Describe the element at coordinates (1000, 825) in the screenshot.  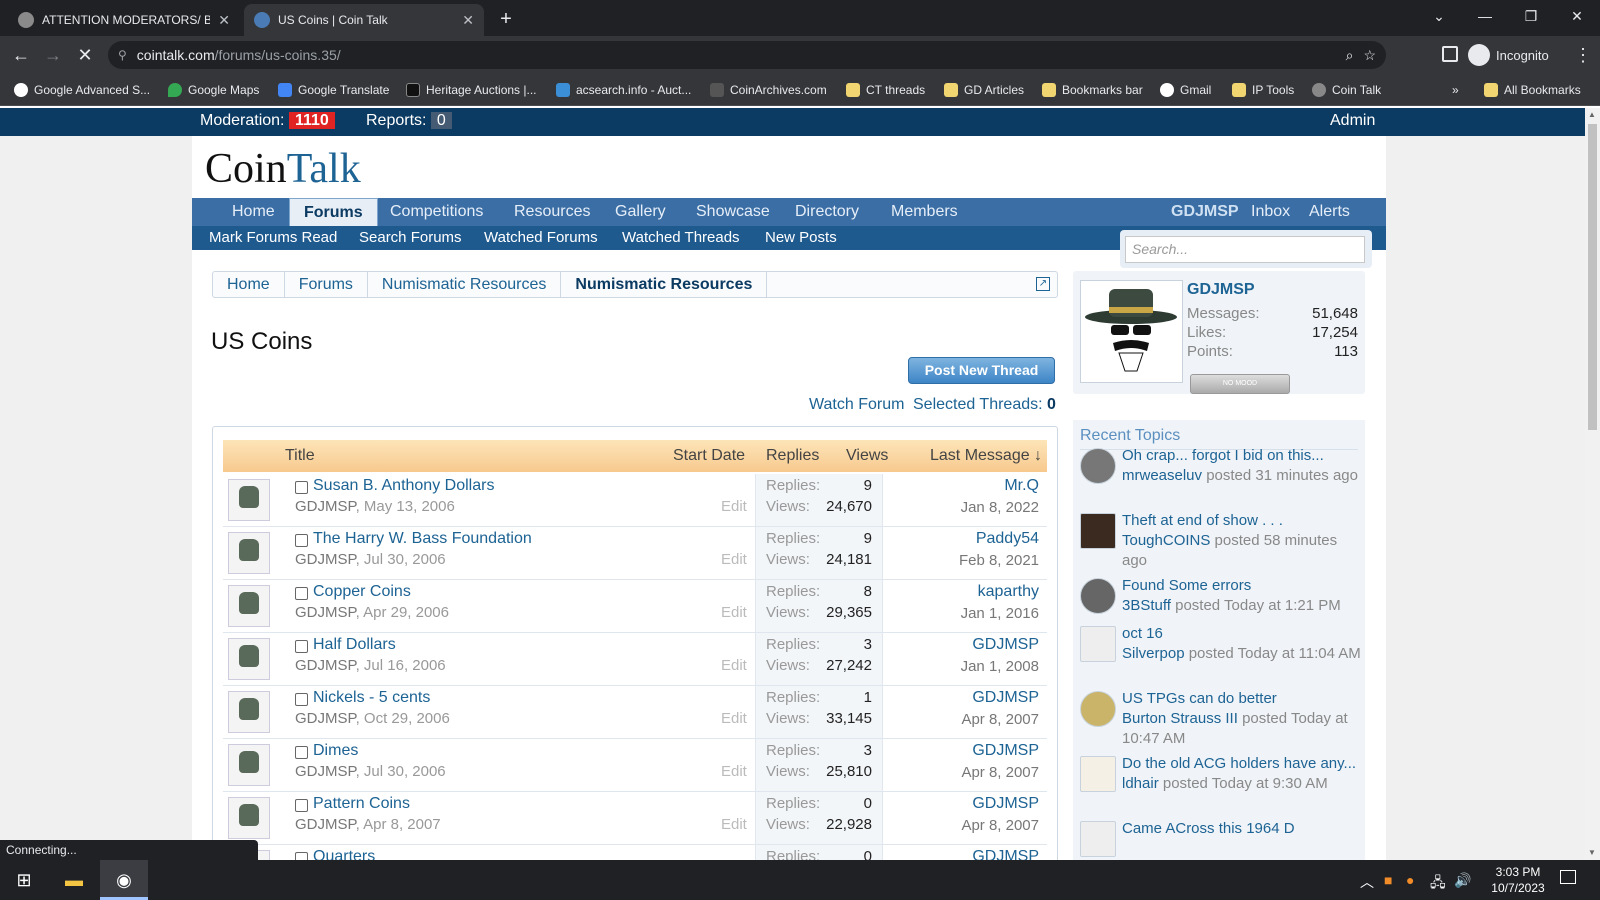
I see `last-message-date: Apr 8, 2007` at that location.